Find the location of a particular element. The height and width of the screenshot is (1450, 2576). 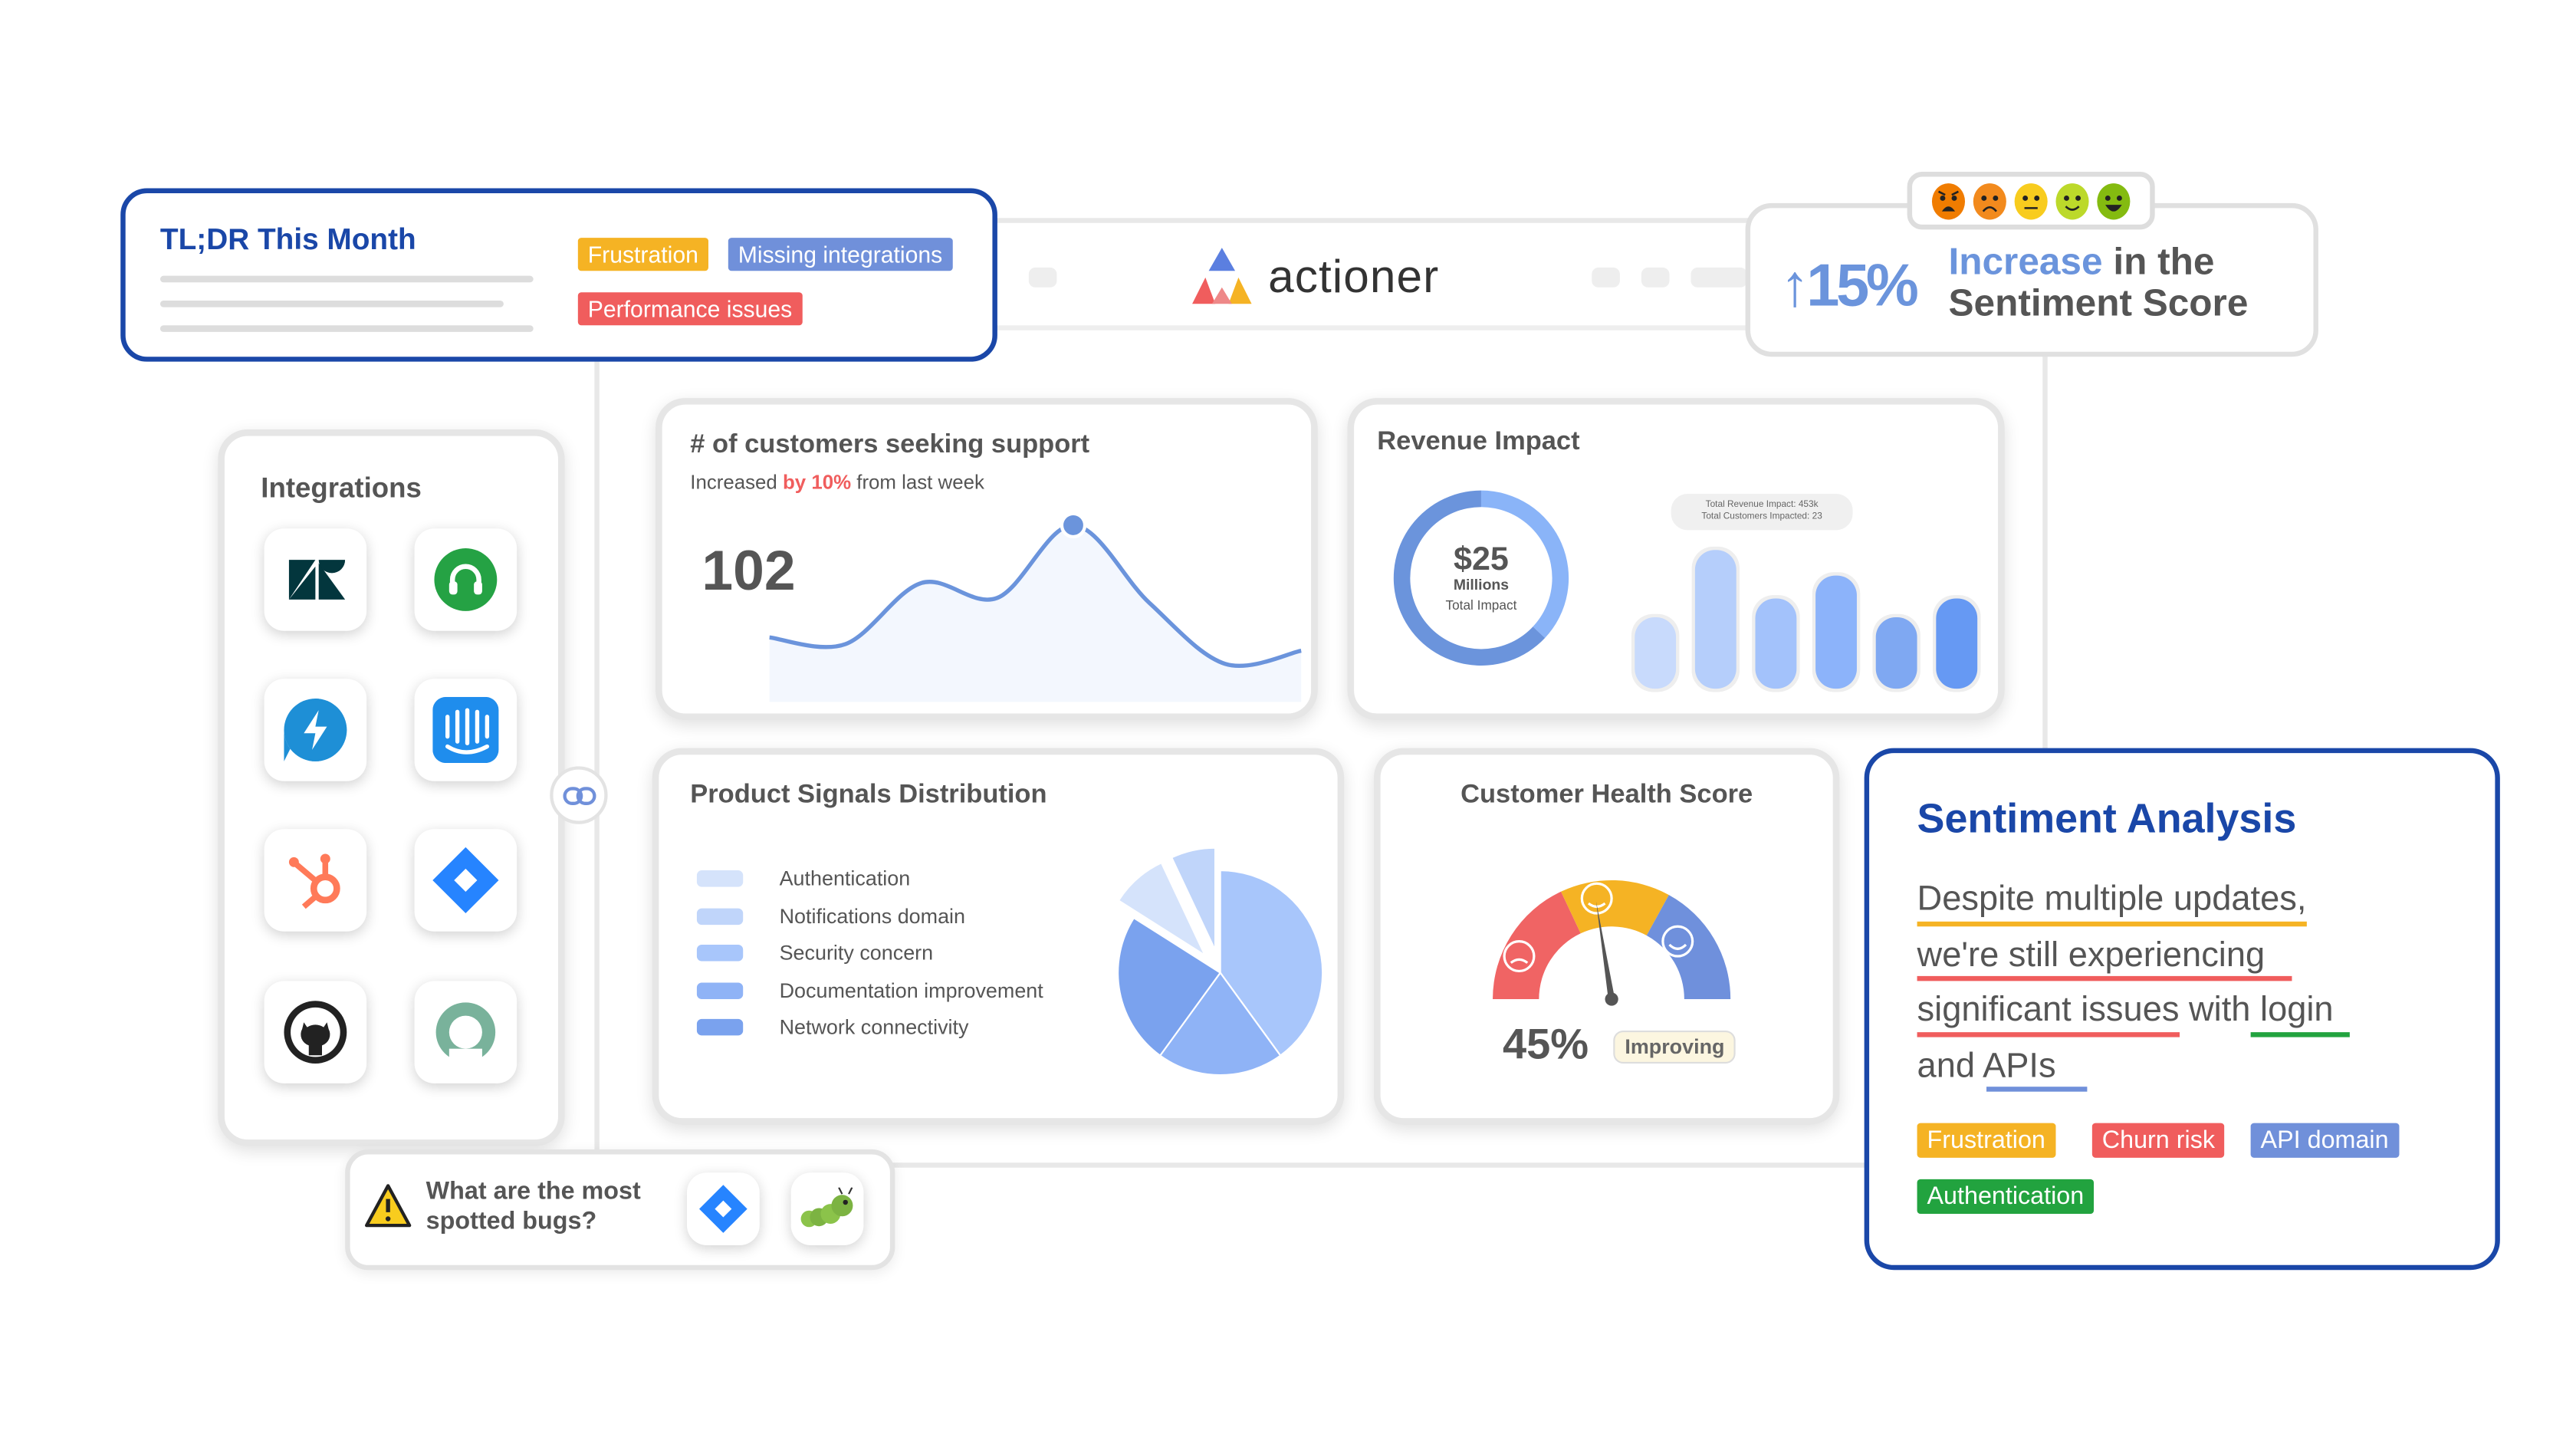

emoji-scale is located at coordinates (2031, 200).